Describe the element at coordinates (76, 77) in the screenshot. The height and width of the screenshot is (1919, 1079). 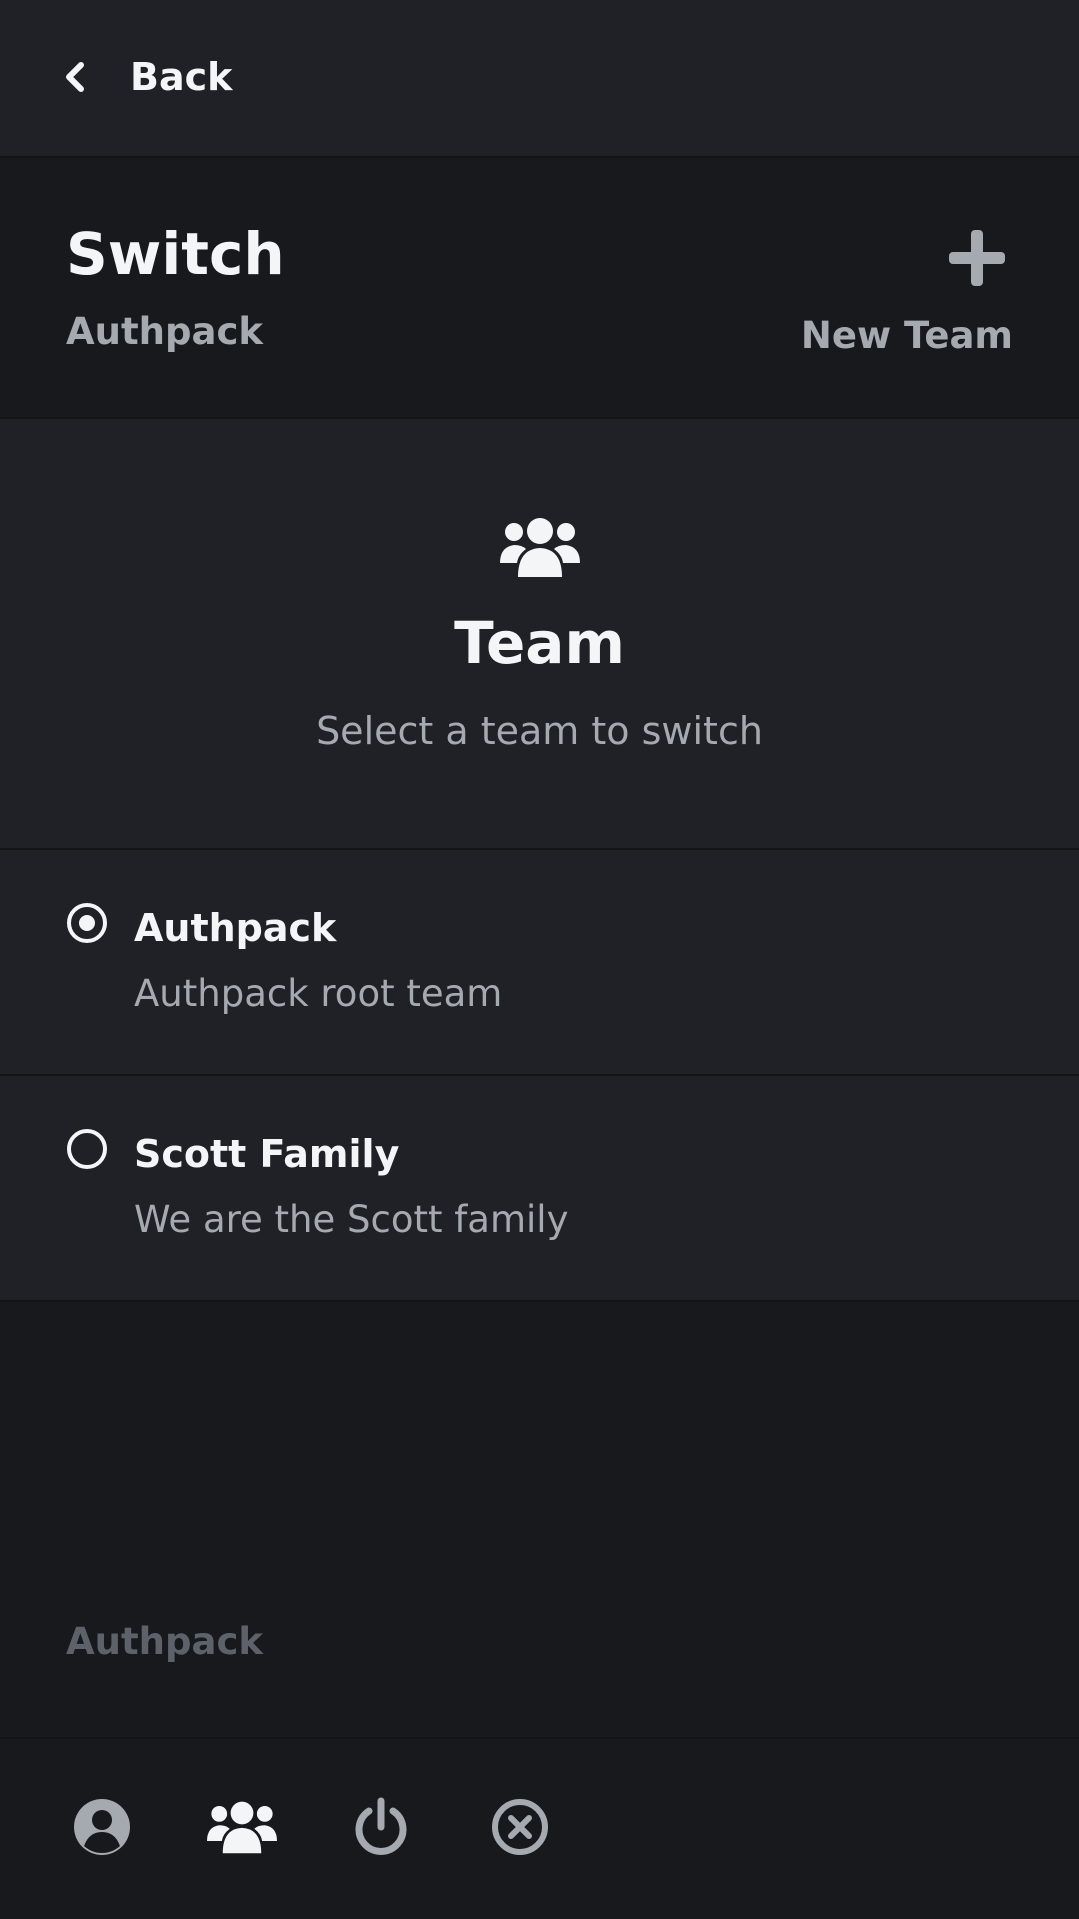
I see `chevron-left-icon` at that location.